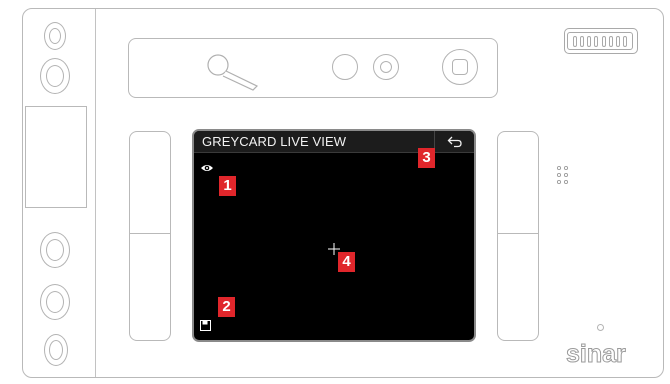 This screenshot has width=670, height=384. What do you see at coordinates (346, 262) in the screenshot?
I see `callout-marker-4: 4` at bounding box center [346, 262].